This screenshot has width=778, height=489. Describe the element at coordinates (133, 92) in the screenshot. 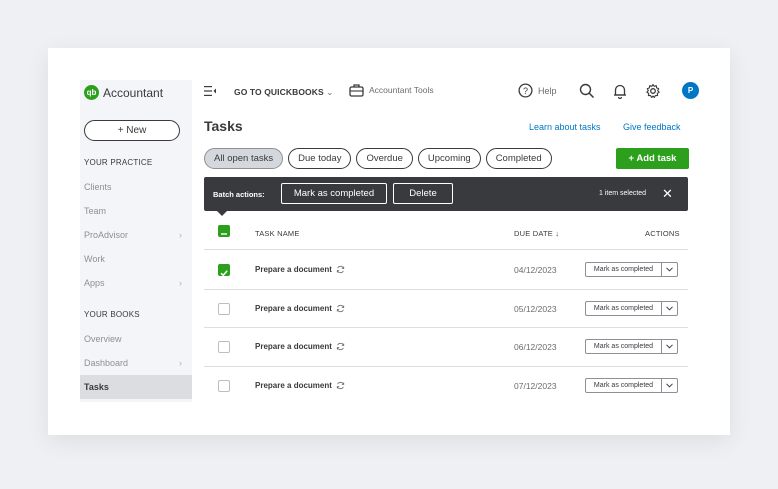

I see `app-name: Accountant` at that location.